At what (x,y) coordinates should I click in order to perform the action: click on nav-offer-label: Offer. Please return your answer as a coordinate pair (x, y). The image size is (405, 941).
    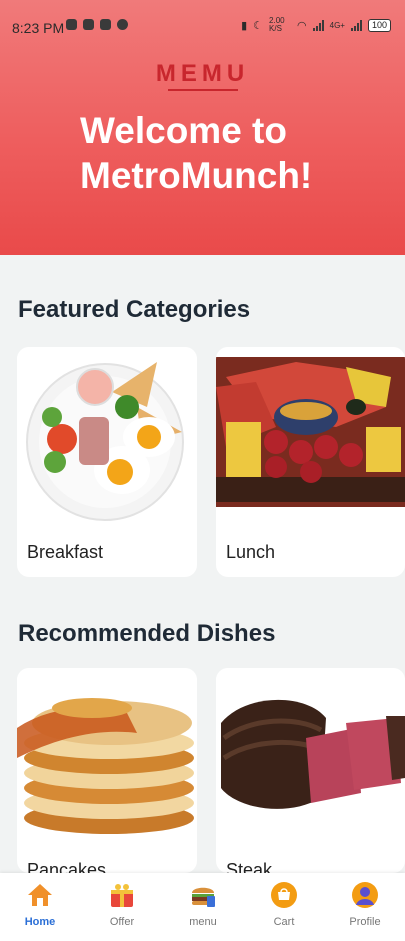
    Looking at the image, I should click on (122, 922).